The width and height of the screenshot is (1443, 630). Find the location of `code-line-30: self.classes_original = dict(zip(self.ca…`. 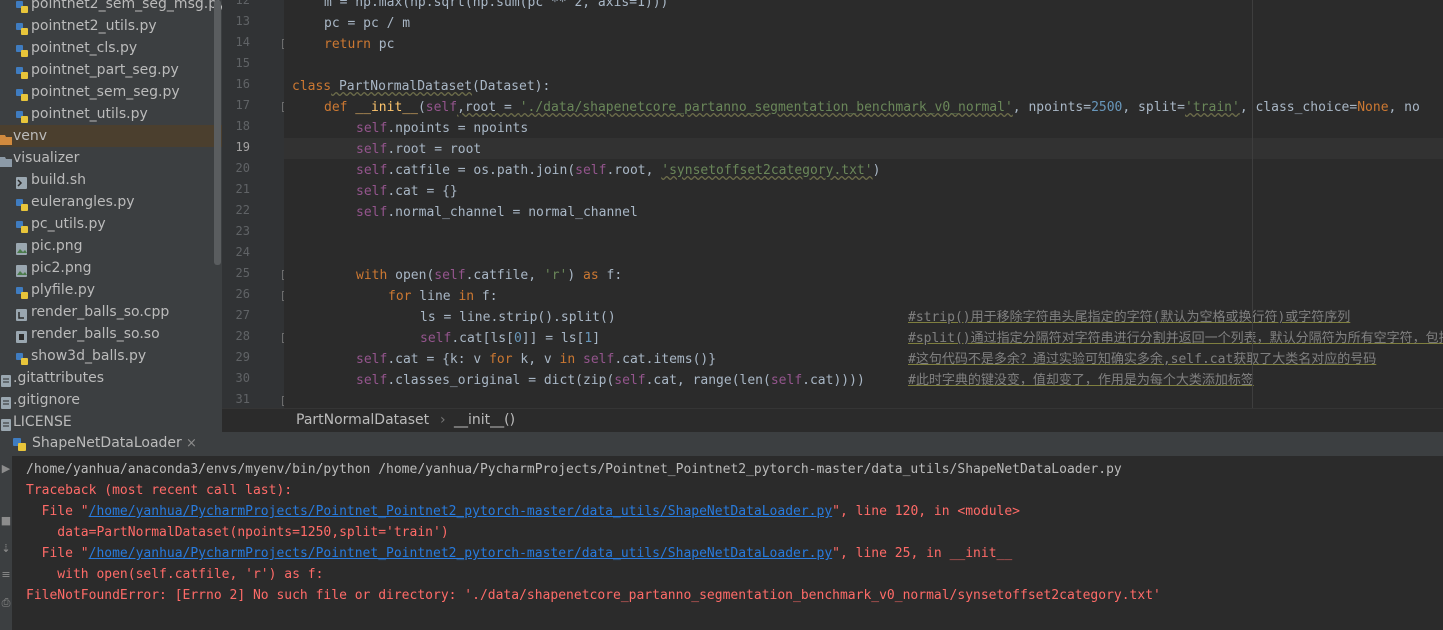

code-line-30: self.classes_original = dict(zip(self.ca… is located at coordinates (610, 380).